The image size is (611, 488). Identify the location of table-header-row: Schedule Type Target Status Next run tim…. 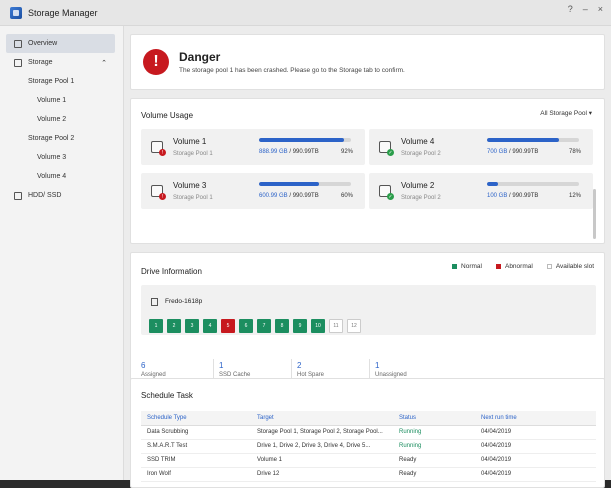
(368, 418).